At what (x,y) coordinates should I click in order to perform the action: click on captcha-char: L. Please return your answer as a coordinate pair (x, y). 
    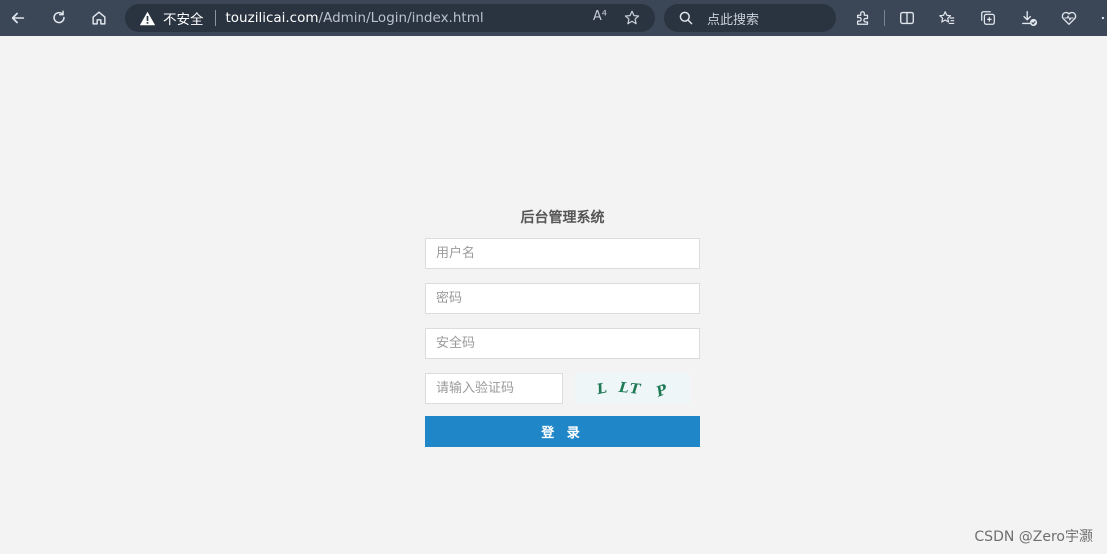
    Looking at the image, I should click on (603, 388).